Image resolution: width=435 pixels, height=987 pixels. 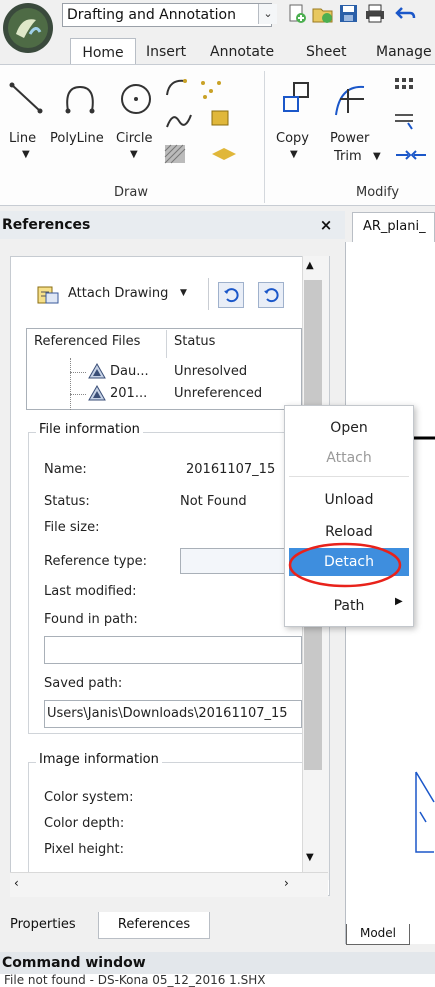 I want to click on last-modified-label: Last modified:, so click(x=90, y=591).